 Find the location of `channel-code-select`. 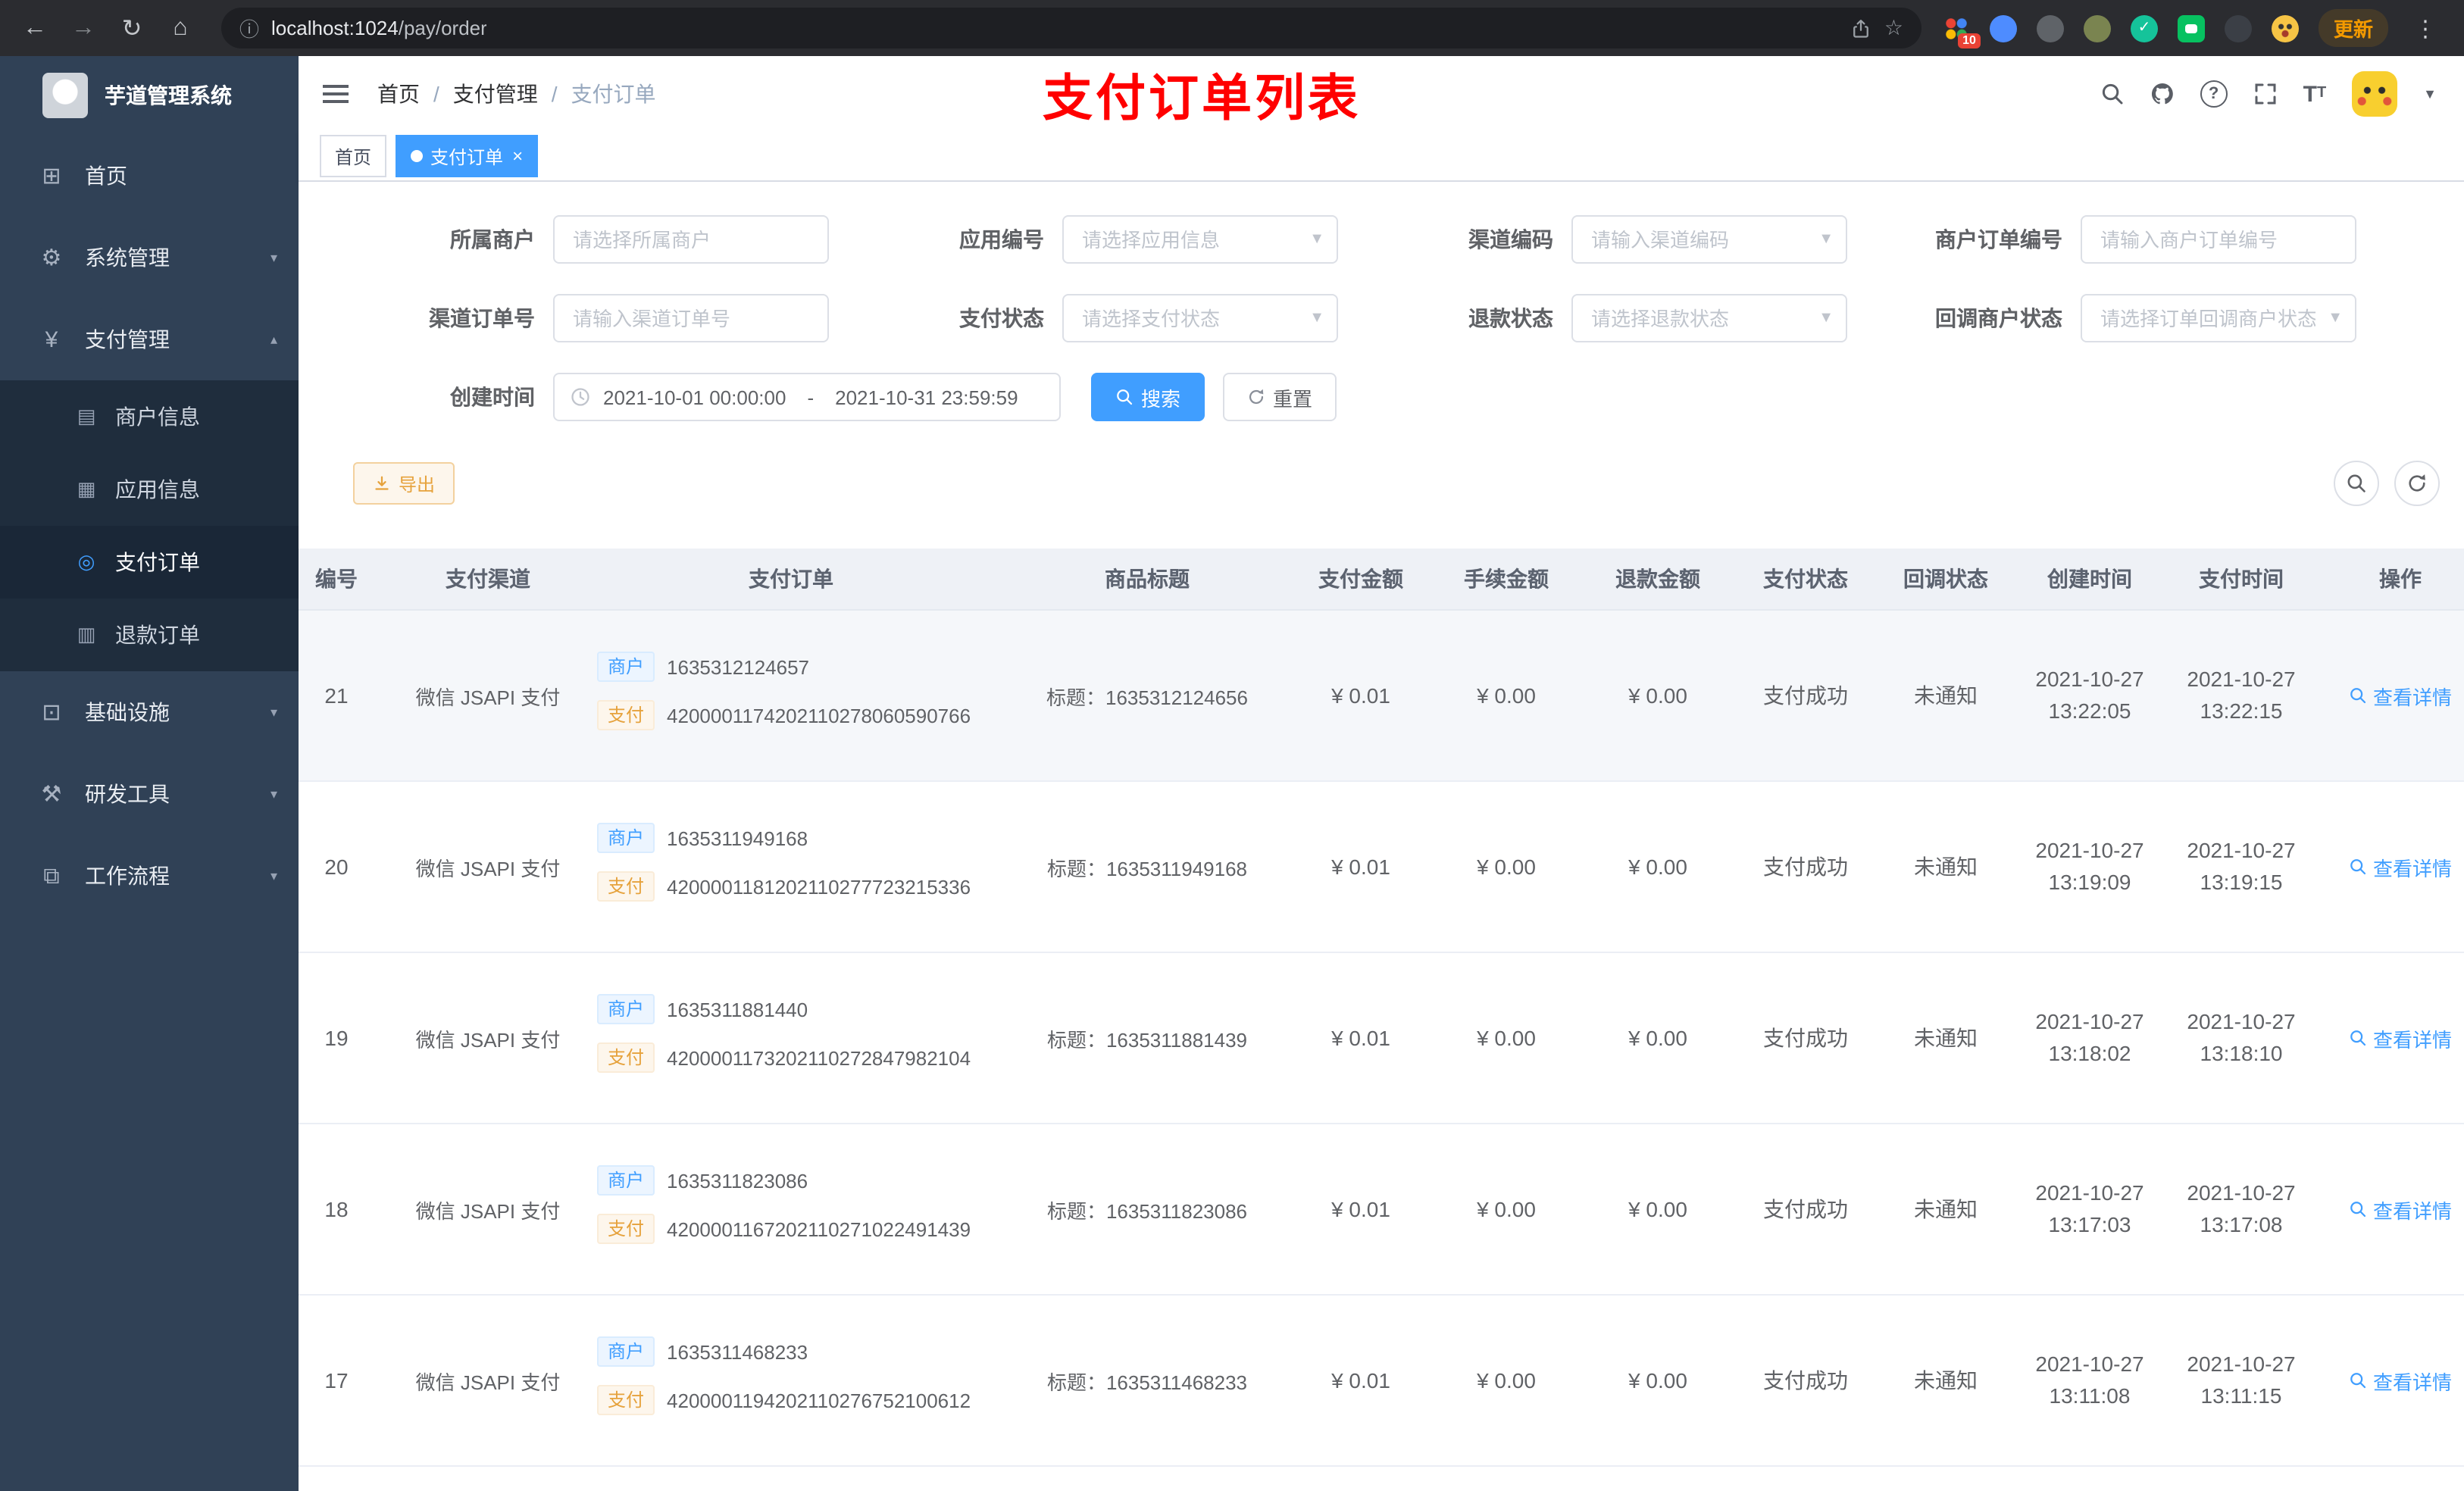

channel-code-select is located at coordinates (1709, 239).